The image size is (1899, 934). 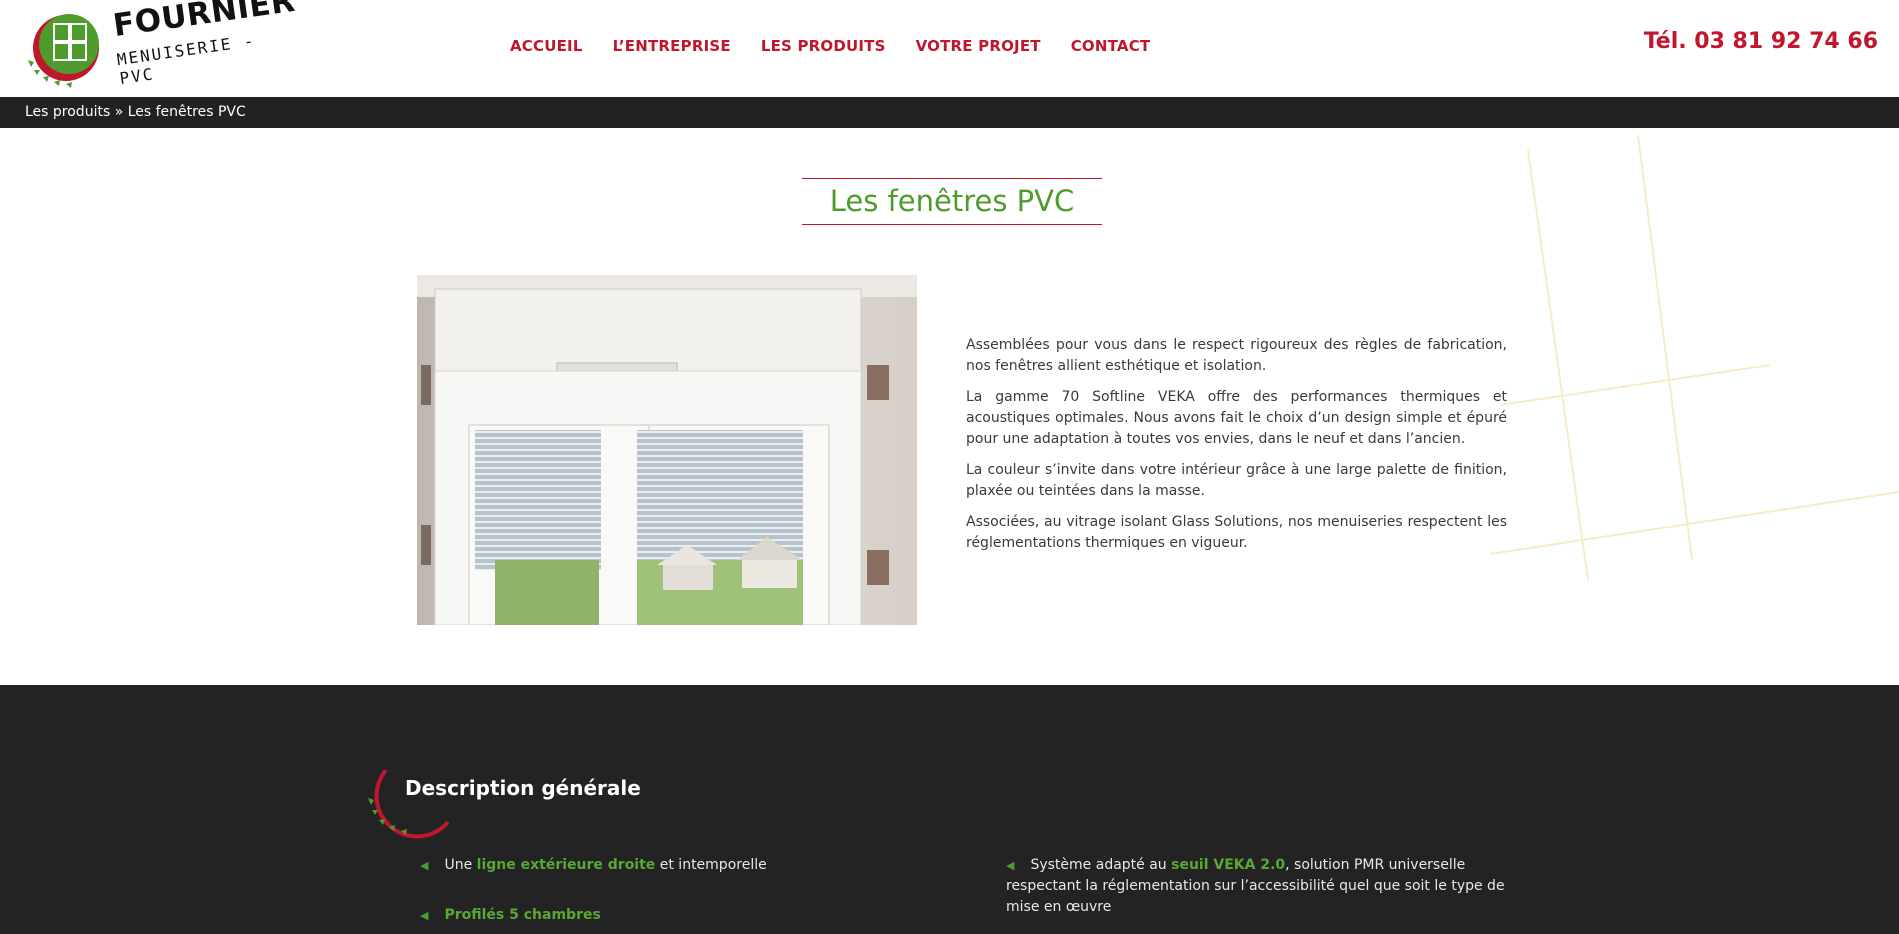 What do you see at coordinates (978, 46) in the screenshot?
I see `nav-item-projet: VOTRE PROJET` at bounding box center [978, 46].